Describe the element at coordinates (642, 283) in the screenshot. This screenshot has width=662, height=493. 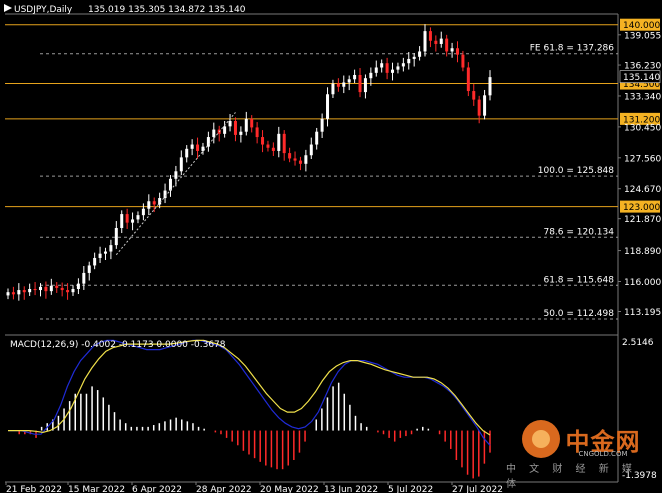
I see `y-tick-8: 116.000` at that location.